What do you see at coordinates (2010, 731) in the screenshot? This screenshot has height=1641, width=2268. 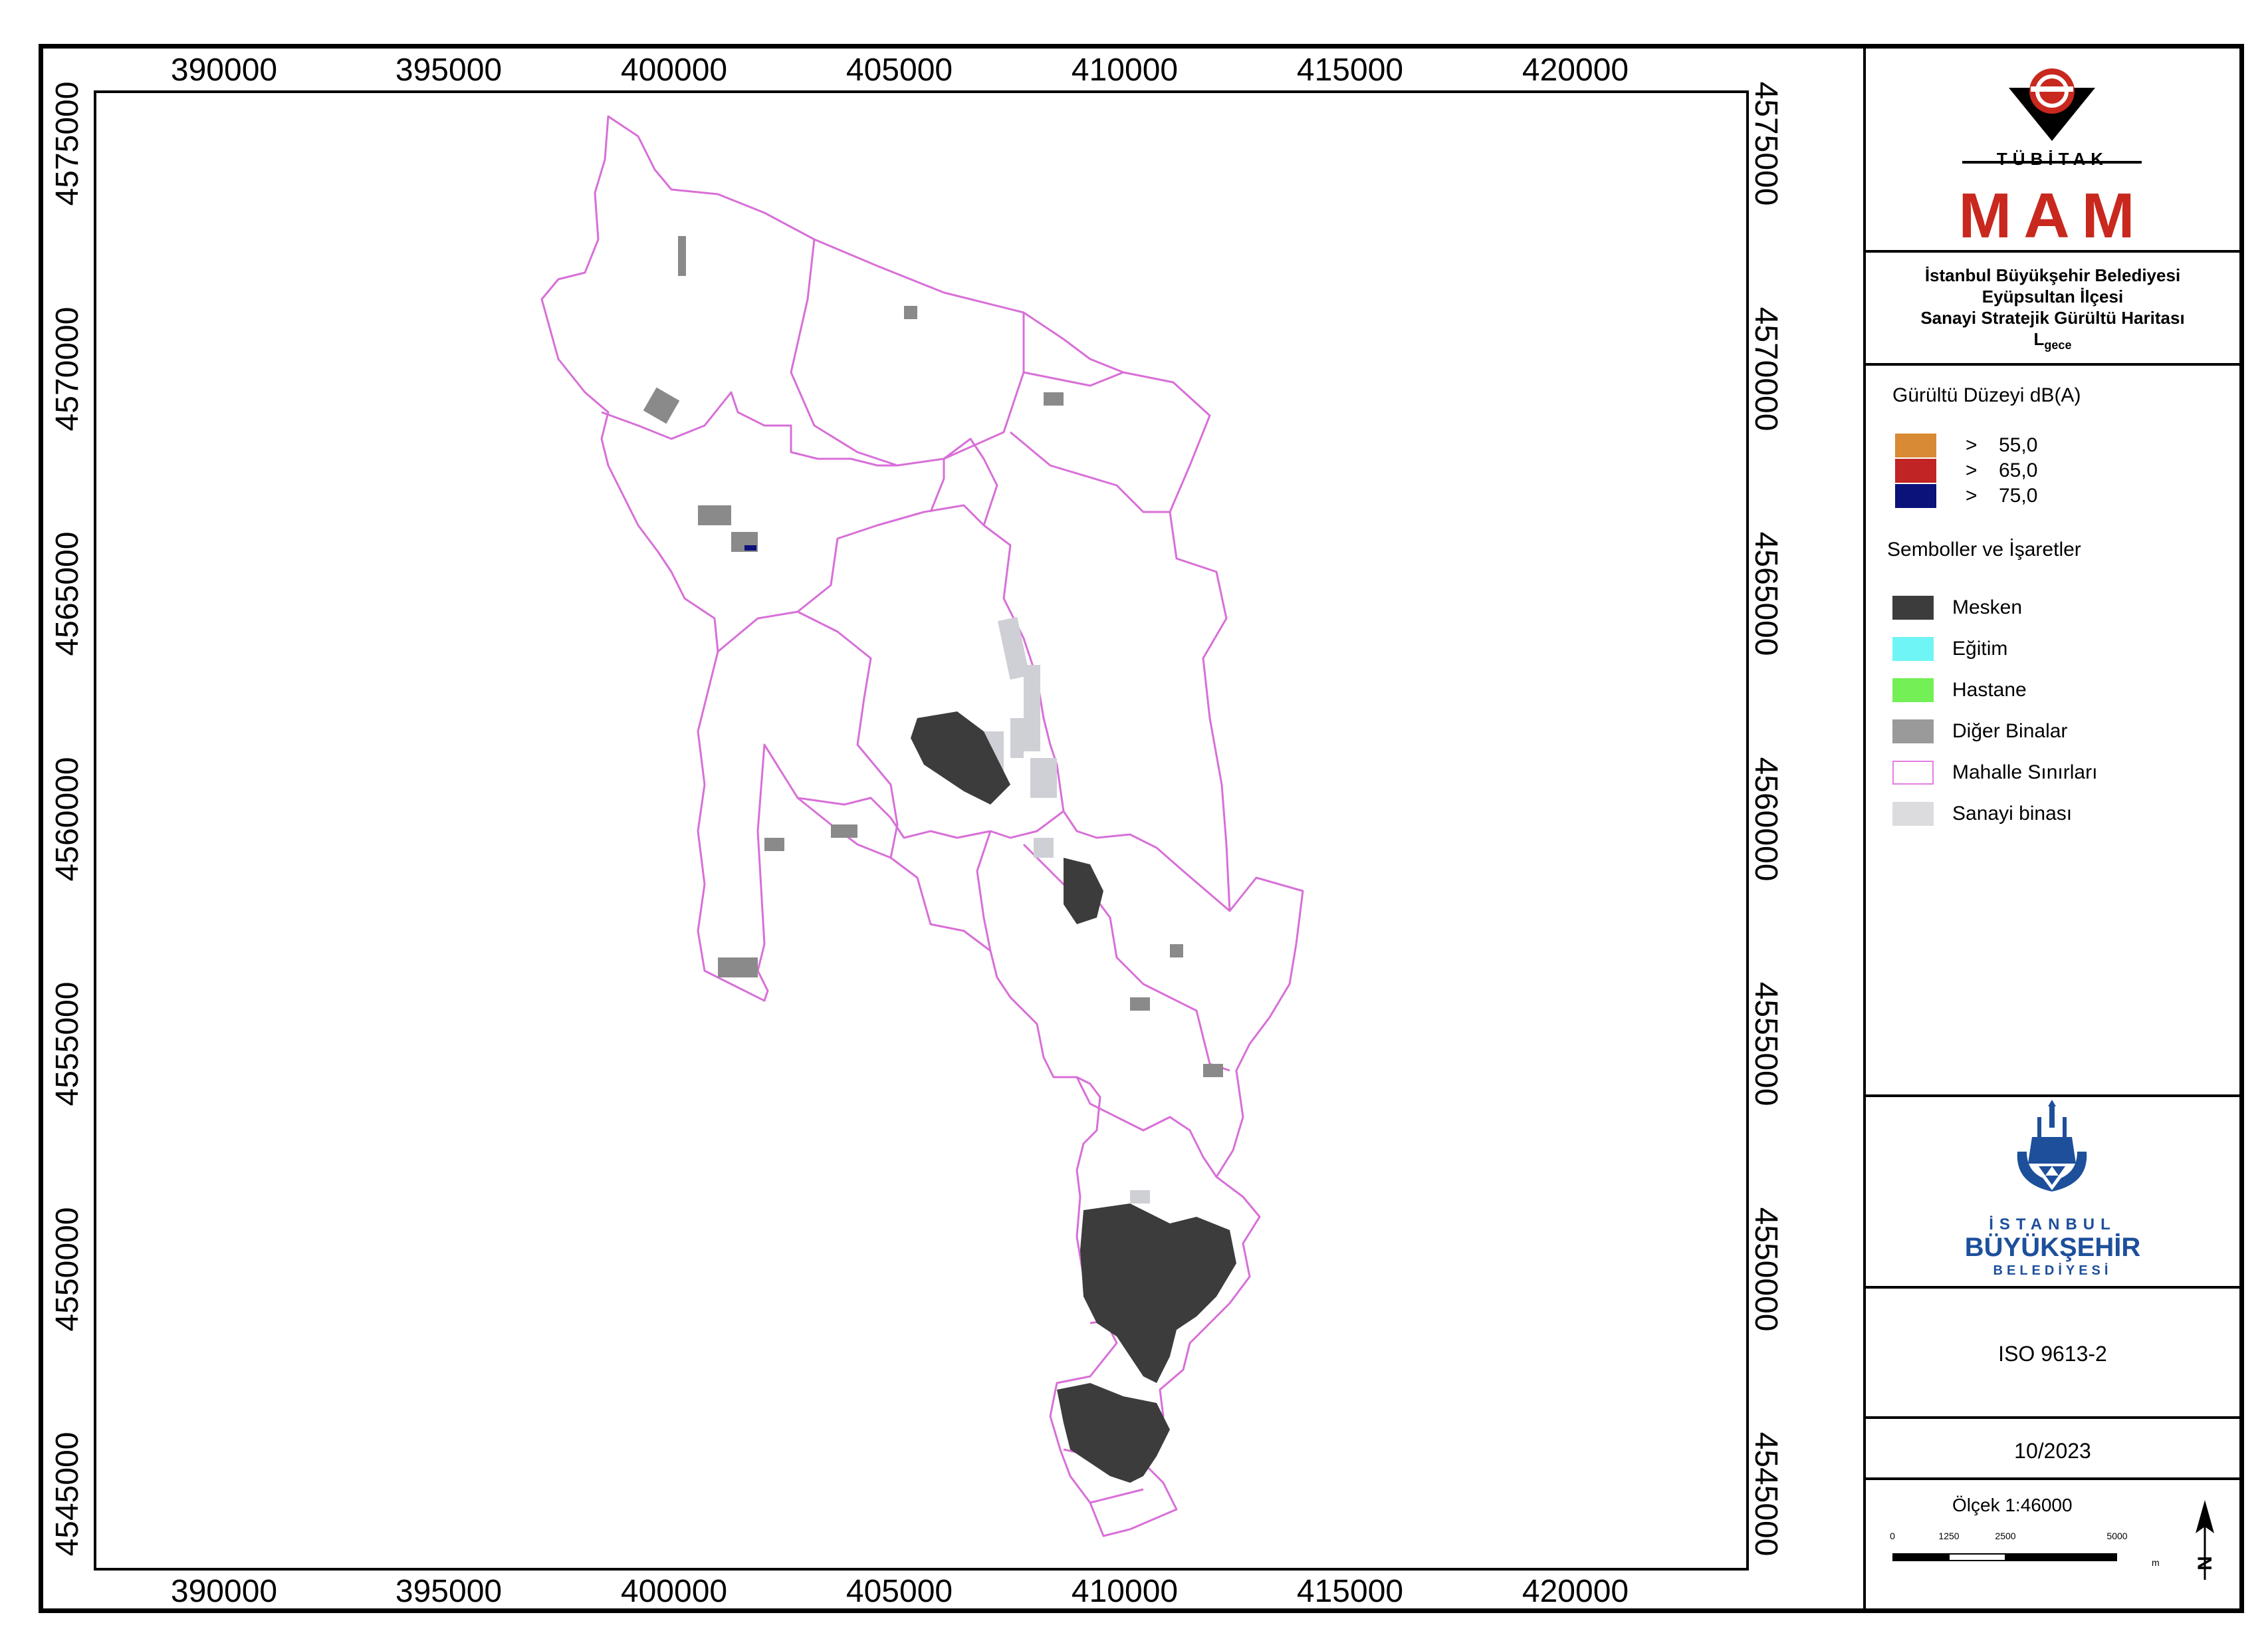 I see `diger-binalar-label: Diğer Binalar` at bounding box center [2010, 731].